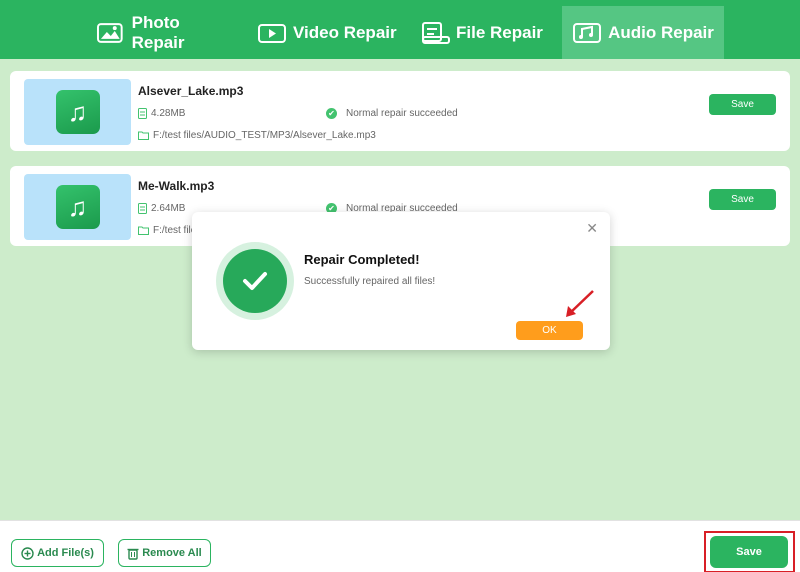 The image size is (800, 572). I want to click on arrow-annotation-icon, so click(580, 303).